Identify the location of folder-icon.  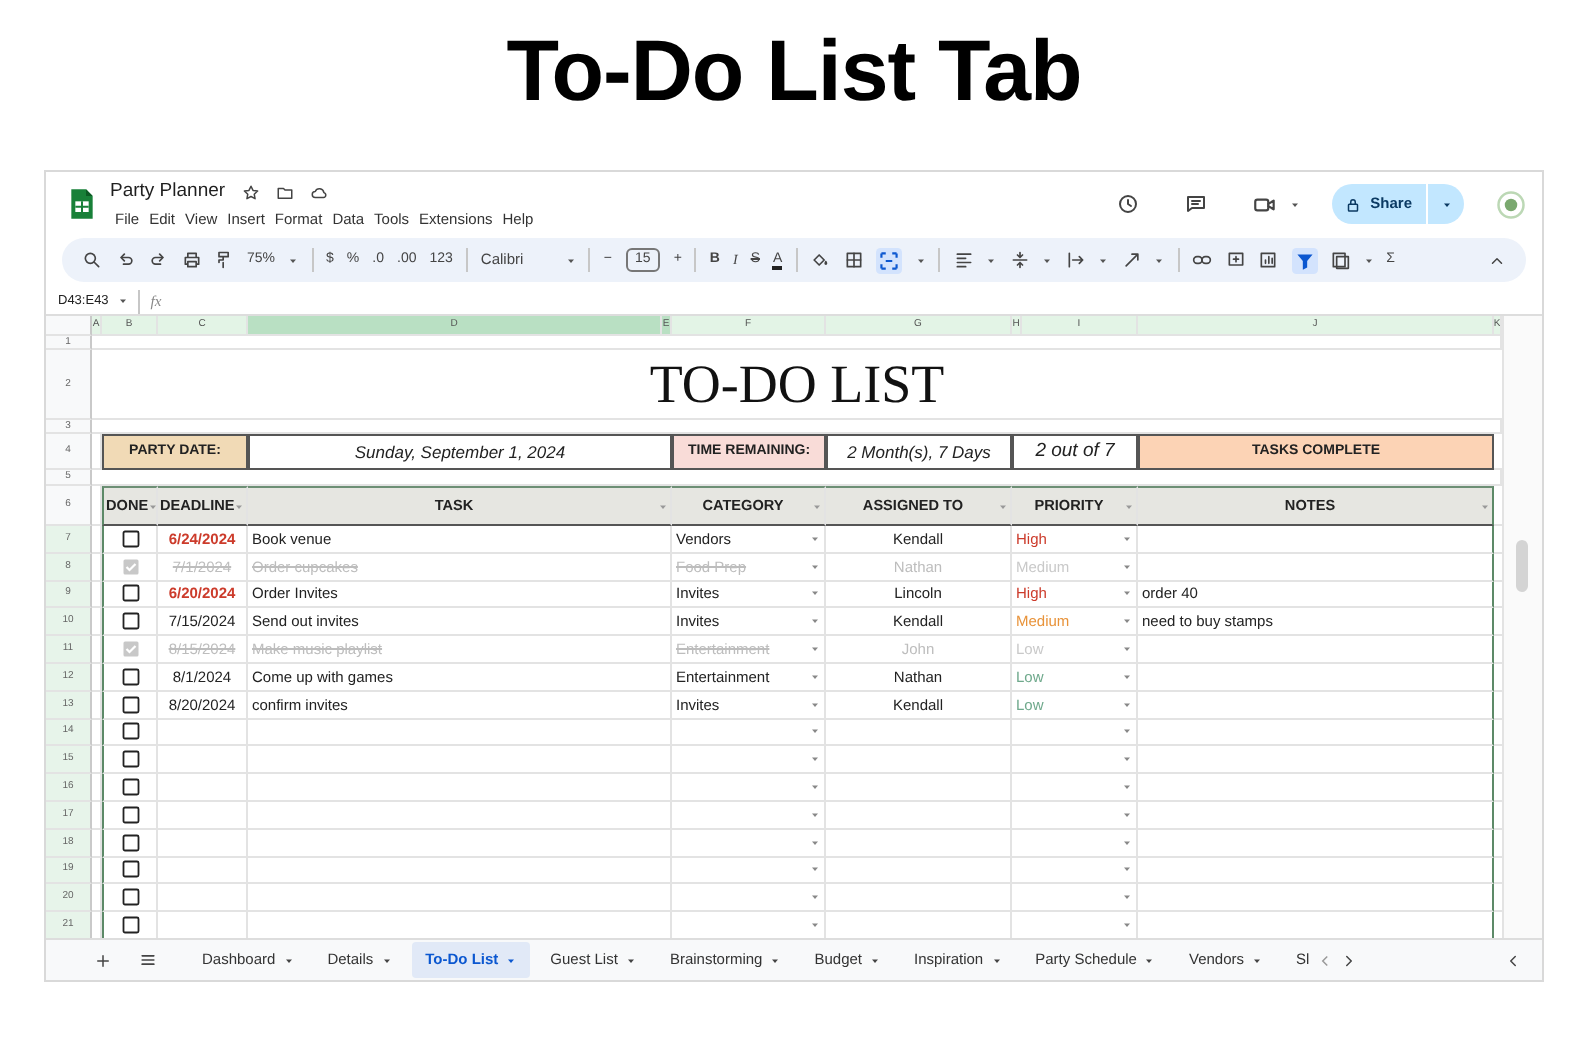
(284, 192).